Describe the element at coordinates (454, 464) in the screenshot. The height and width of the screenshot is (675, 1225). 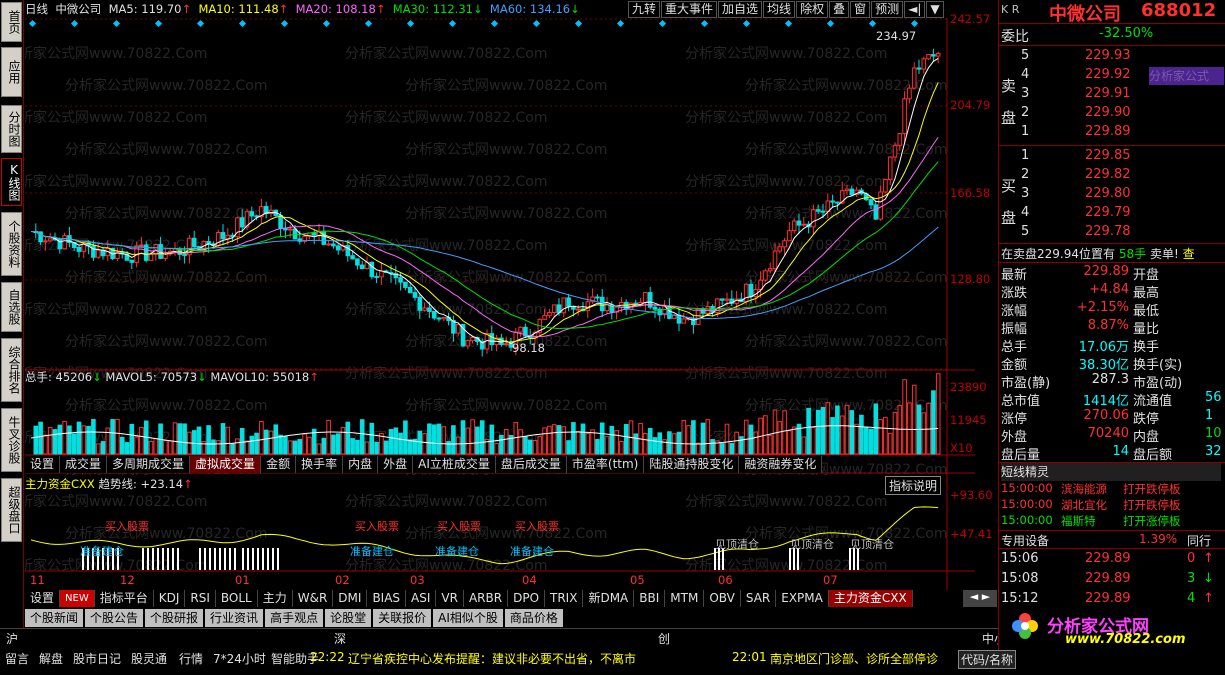
I see `vol-indicator-tab: AI立桩成交量` at that location.